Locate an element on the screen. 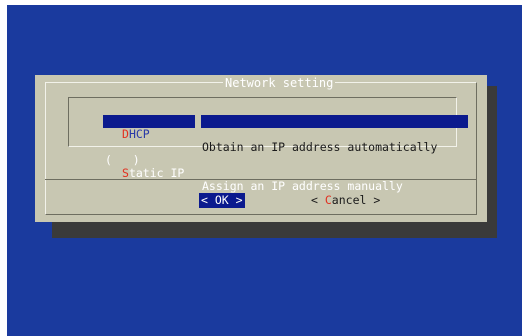 The width and height of the screenshot is (524, 336). cancel-button: < Cancel > is located at coordinates (345, 200).